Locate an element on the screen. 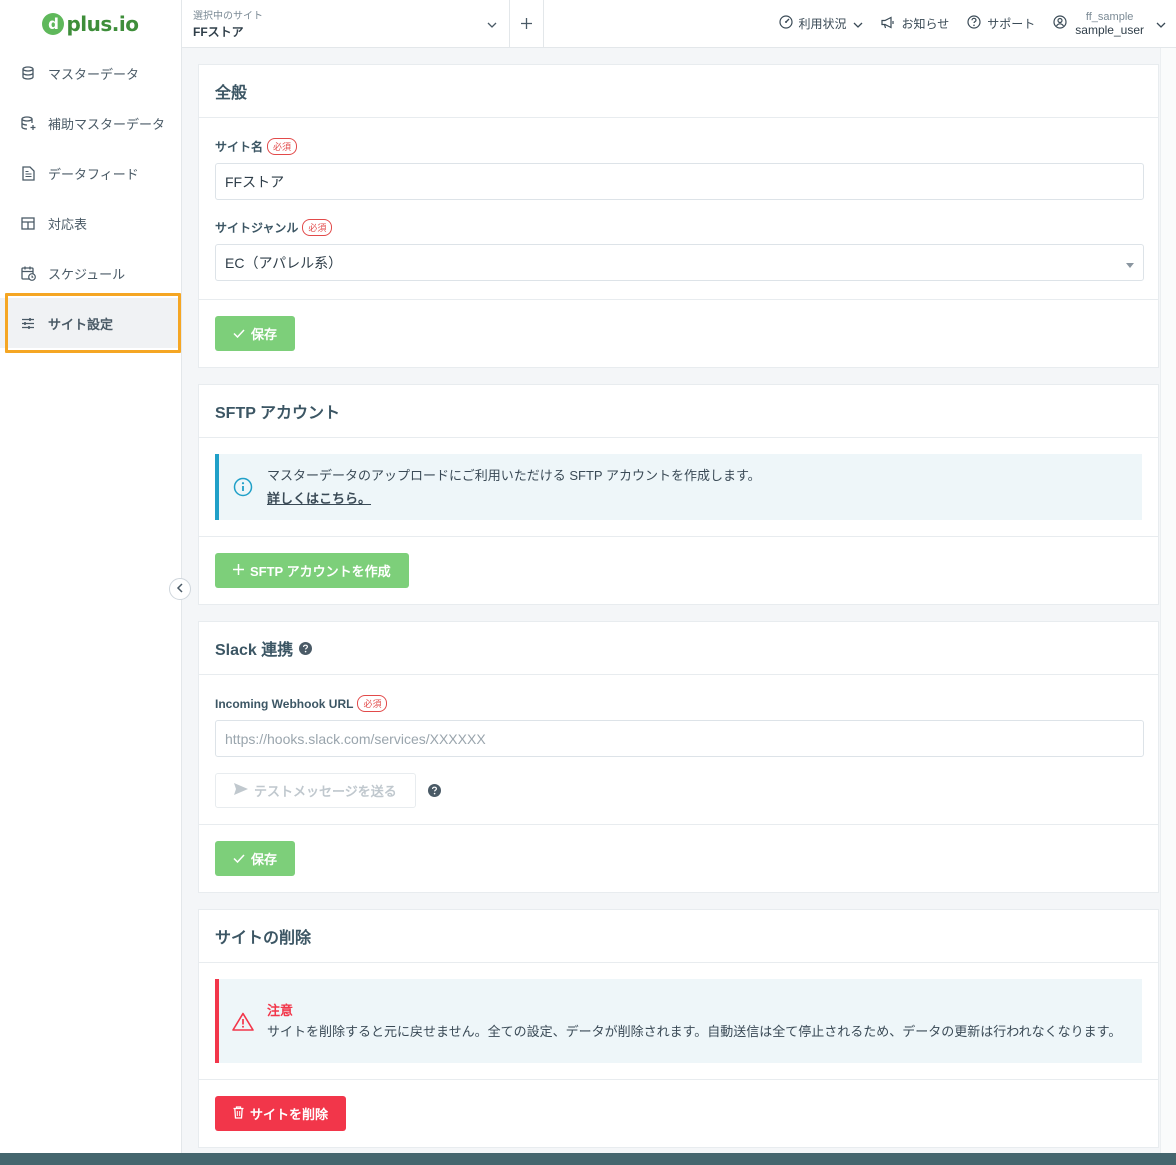 This screenshot has width=1176, height=1165. webhook-url-input: https://hooks.slack.com/services/XXXXXX is located at coordinates (679, 738).